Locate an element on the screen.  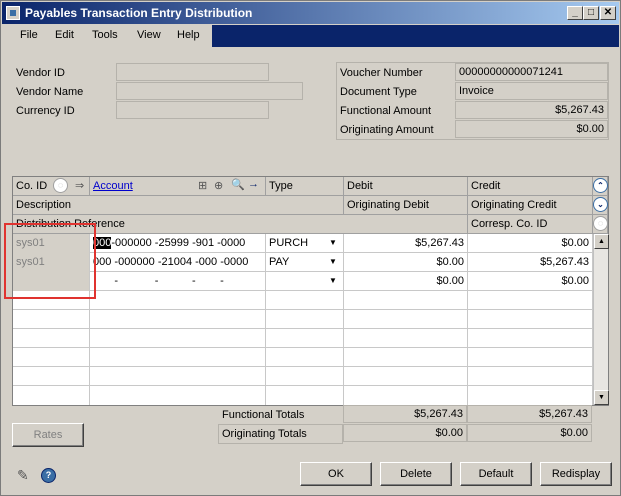
close-button: ✕ is located at coordinates (608, 13).